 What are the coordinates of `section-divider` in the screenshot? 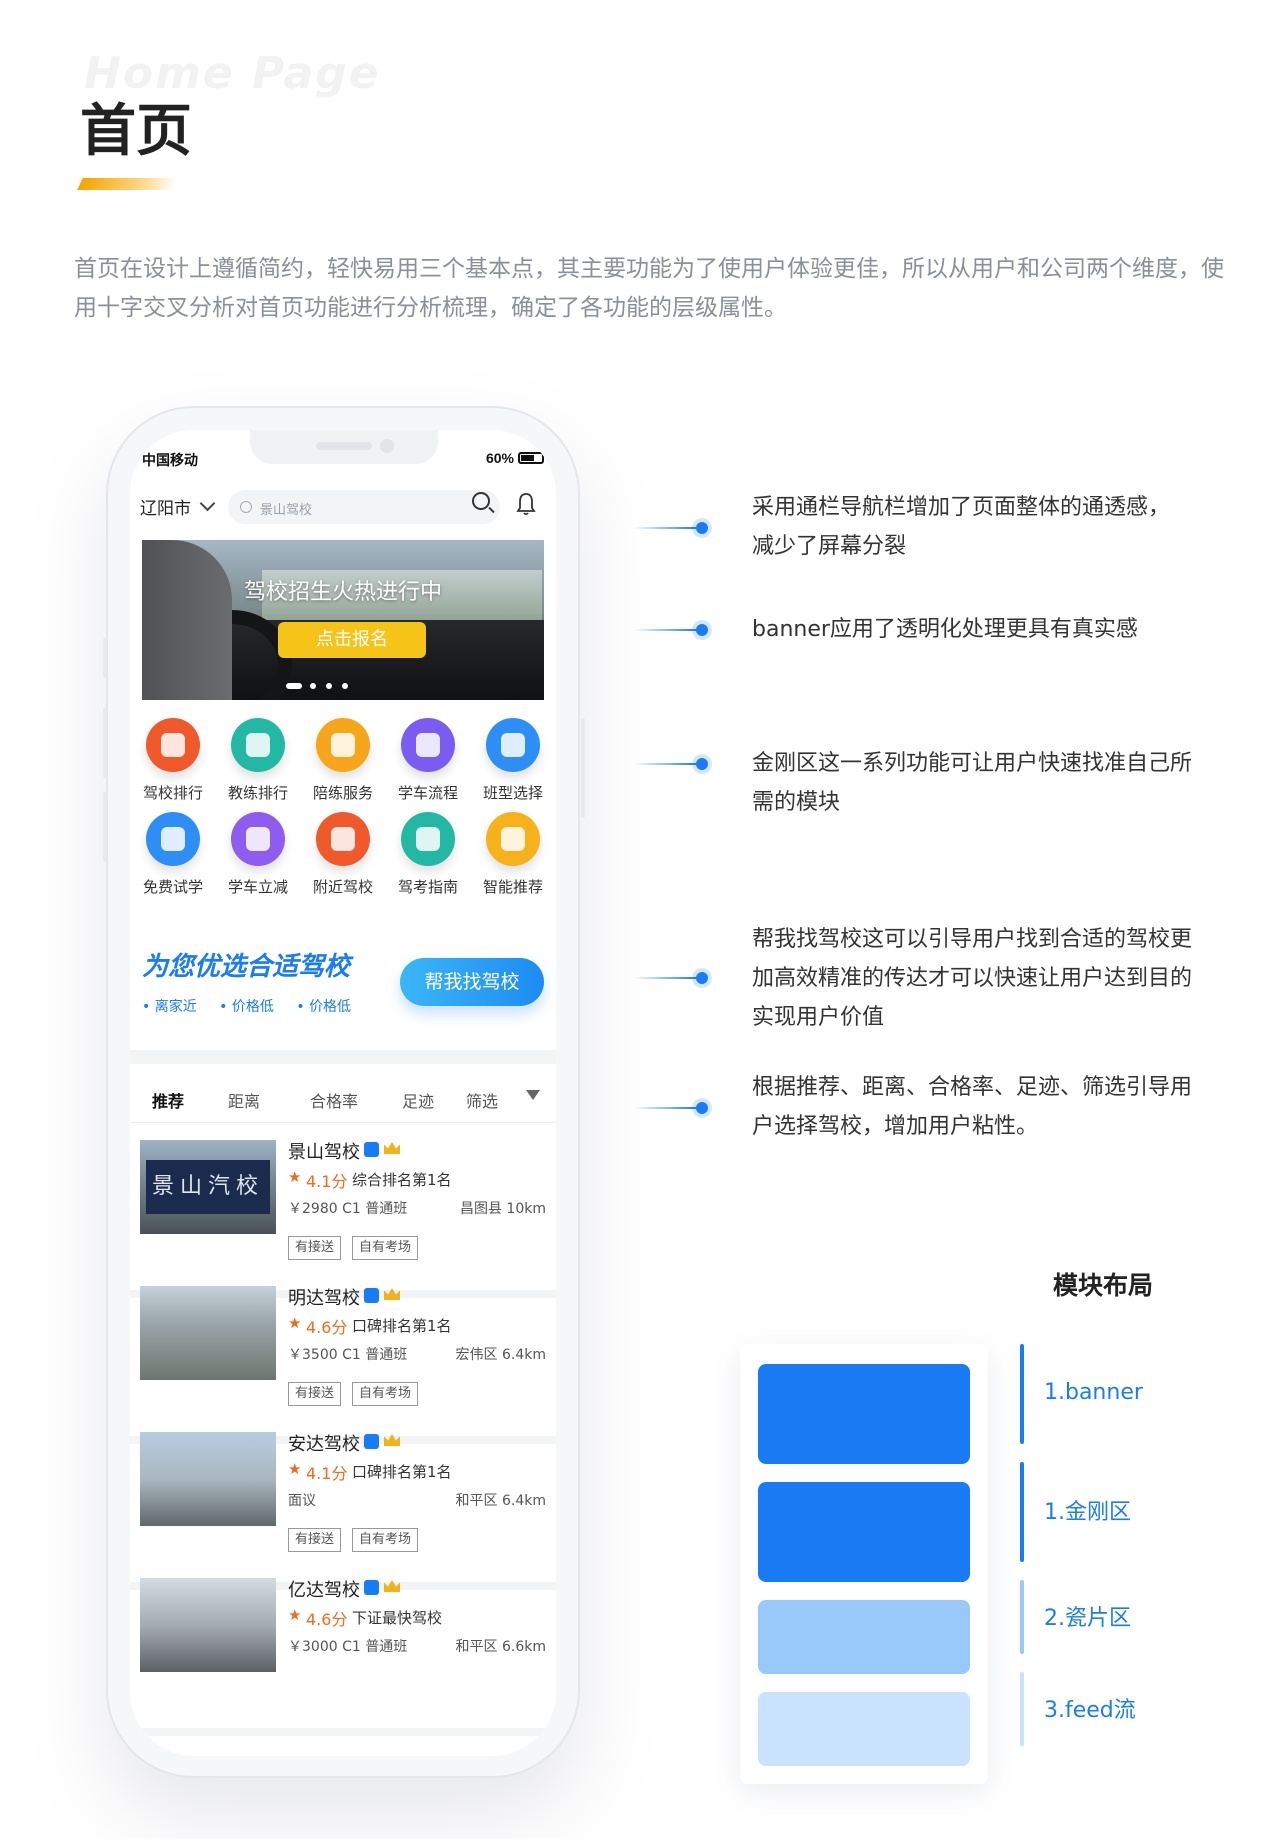 It's located at (343, 1057).